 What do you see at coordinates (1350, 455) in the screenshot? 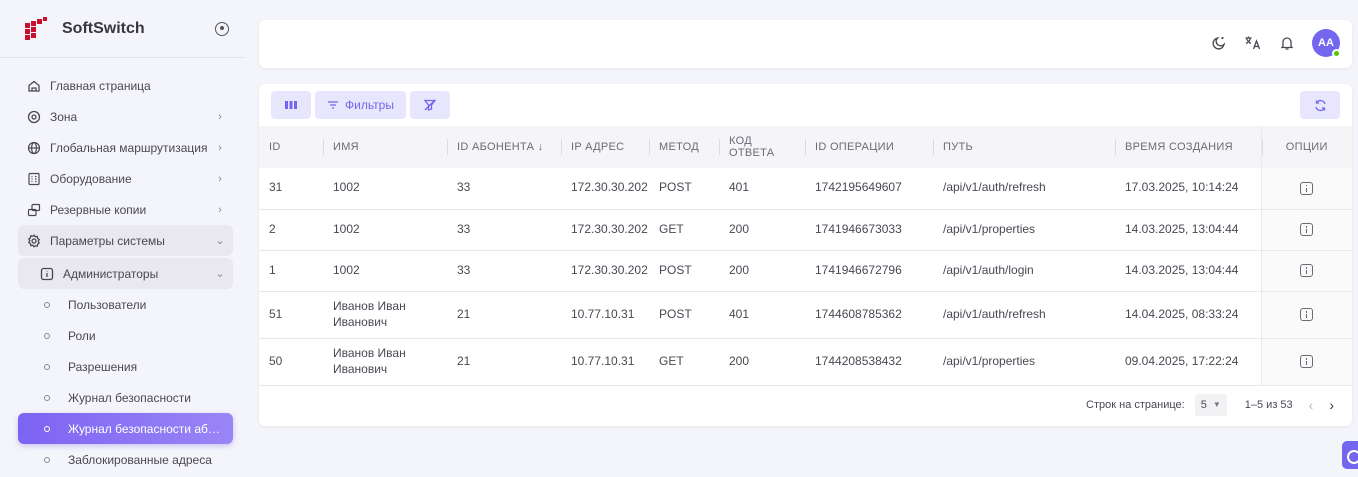
I see `customizer-settings-button` at bounding box center [1350, 455].